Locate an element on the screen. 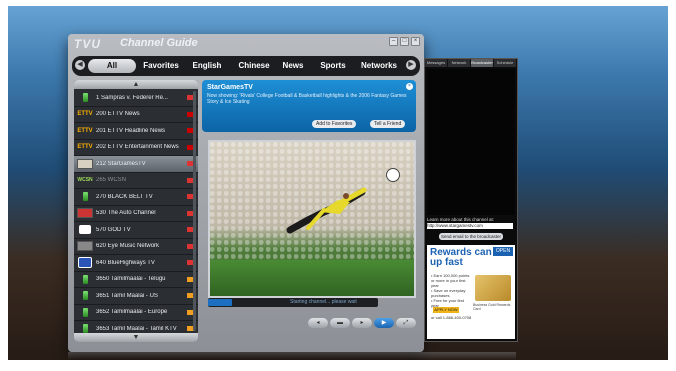 The width and height of the screenshot is (676, 371). side-tab-bar: Messages Network Broadcaster Schedule is located at coordinates (471, 63).